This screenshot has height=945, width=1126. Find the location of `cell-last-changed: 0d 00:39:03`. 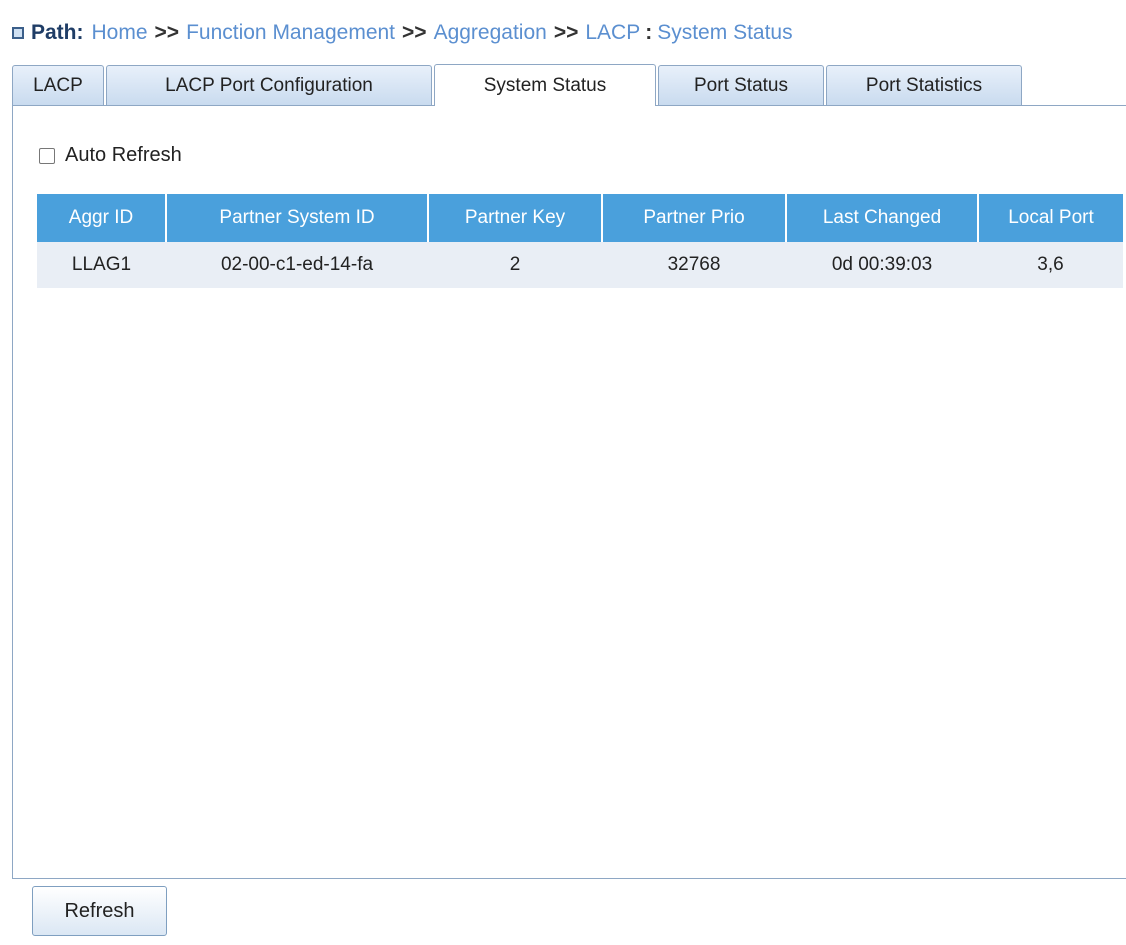

cell-last-changed: 0d 00:39:03 is located at coordinates (882, 265).